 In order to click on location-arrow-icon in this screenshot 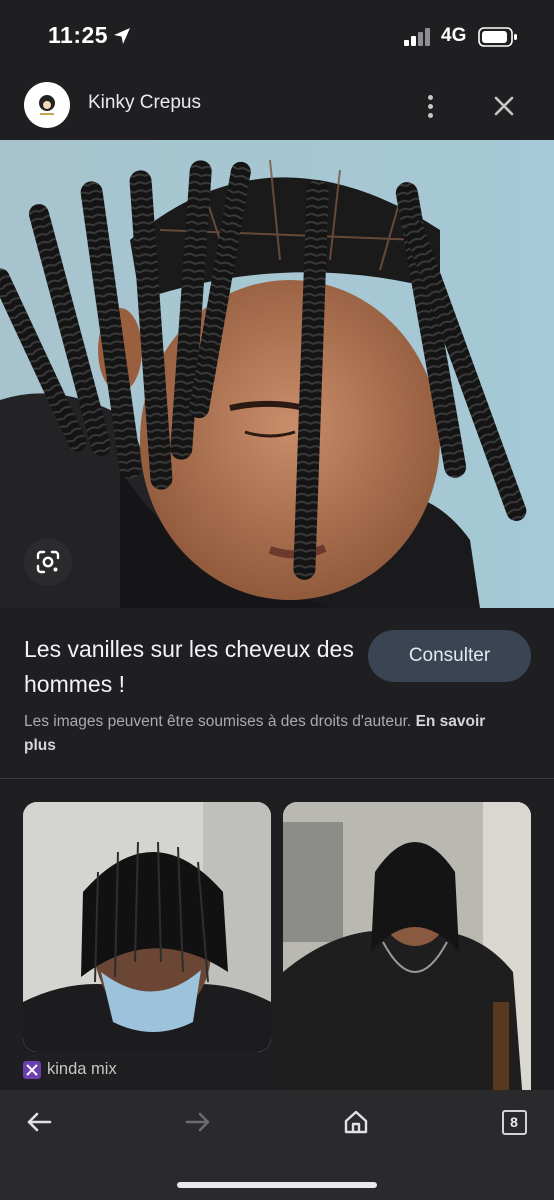, I will do `click(122, 36)`.